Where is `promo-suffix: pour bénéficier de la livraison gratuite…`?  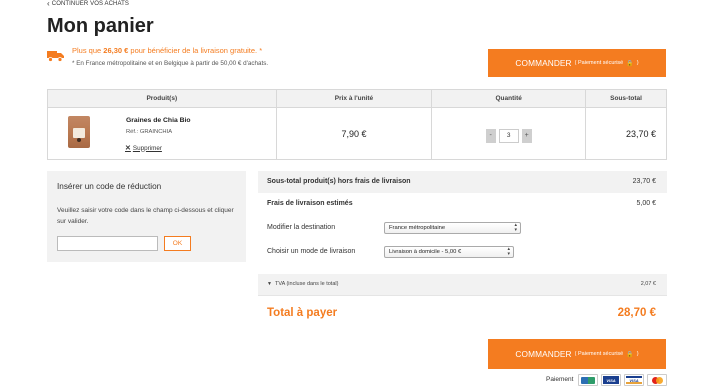 promo-suffix: pour bénéficier de la livraison gratuite… is located at coordinates (195, 50).